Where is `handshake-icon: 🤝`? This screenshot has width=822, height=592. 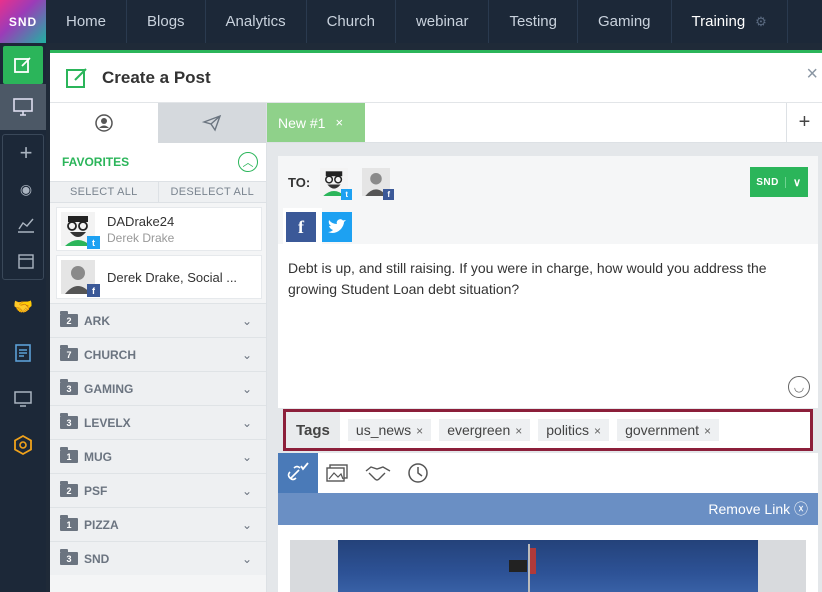
handshake-icon: 🤝 is located at coordinates (23, 307).